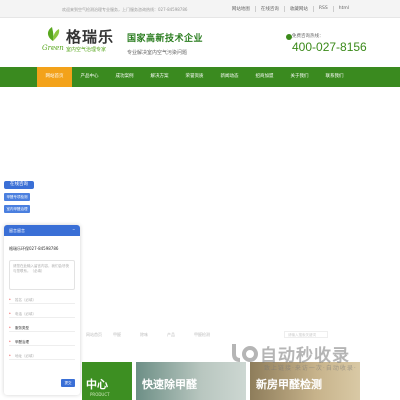 Image resolution: width=400 pixels, height=400 pixels. I want to click on service-type-select: * 服务类型, so click(42, 328).